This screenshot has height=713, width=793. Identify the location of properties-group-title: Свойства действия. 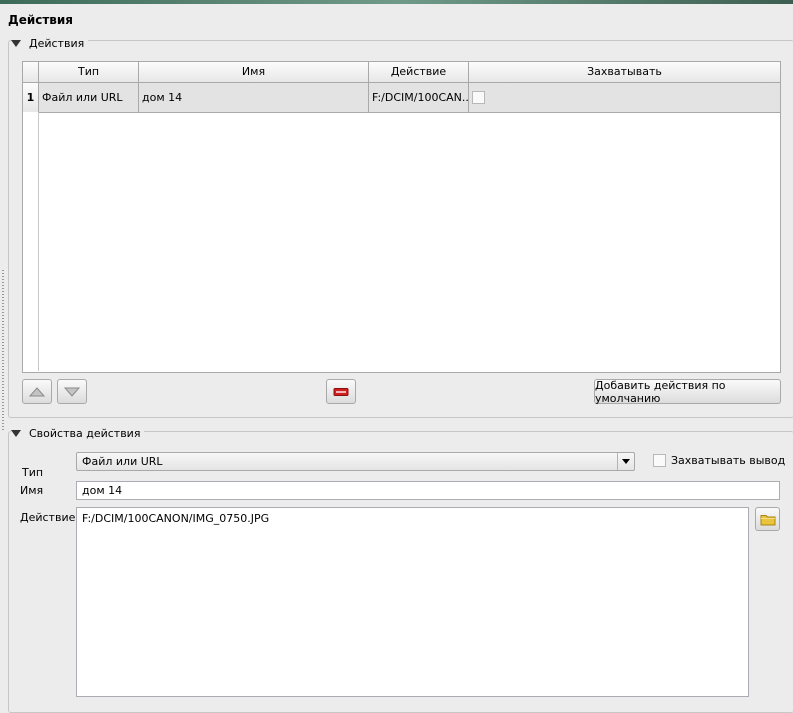
(85, 433).